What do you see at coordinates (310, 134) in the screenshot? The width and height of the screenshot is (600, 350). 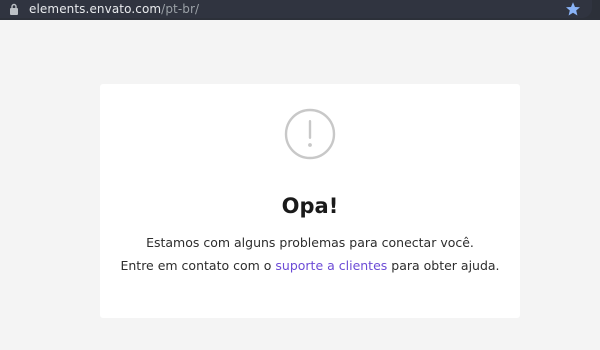 I see `exclamation-circle-icon` at bounding box center [310, 134].